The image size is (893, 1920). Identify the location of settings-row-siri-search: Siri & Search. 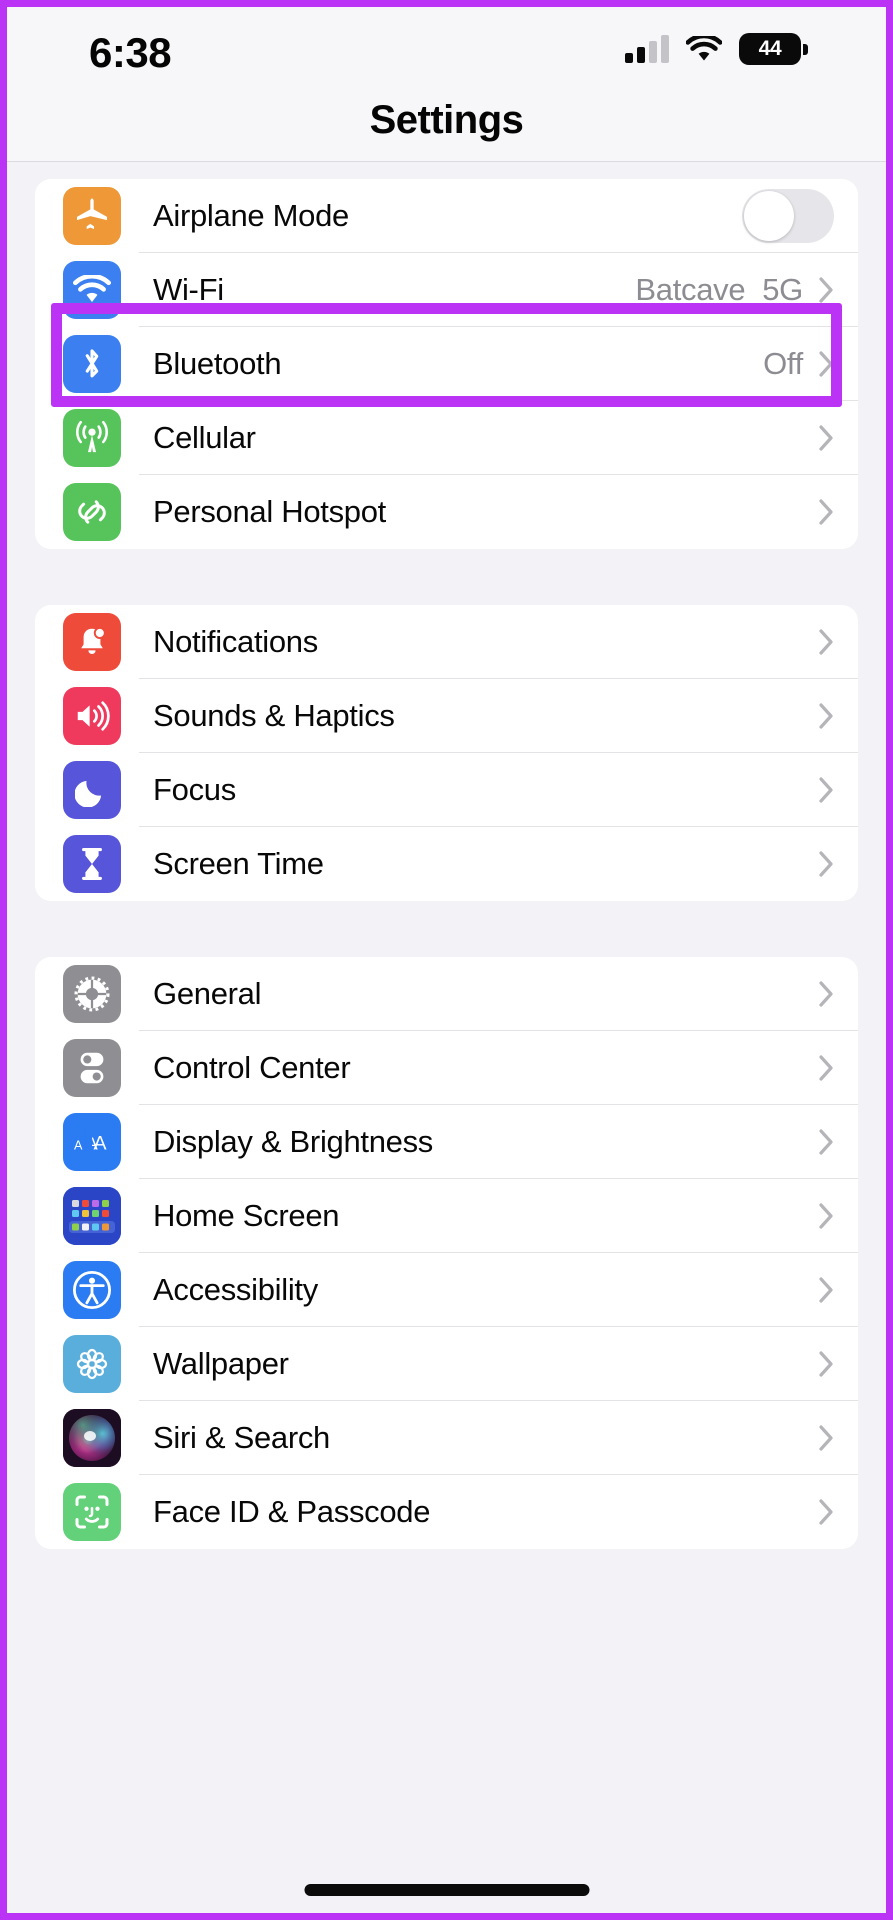
(446, 1438).